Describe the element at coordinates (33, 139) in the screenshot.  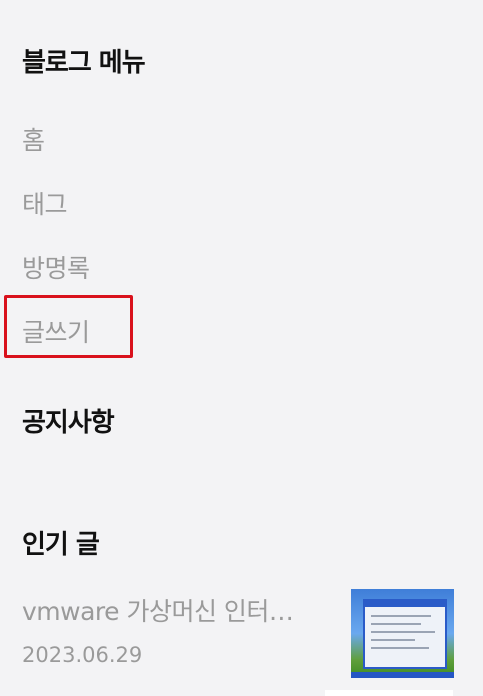
I see `menu-item-home: 홈` at that location.